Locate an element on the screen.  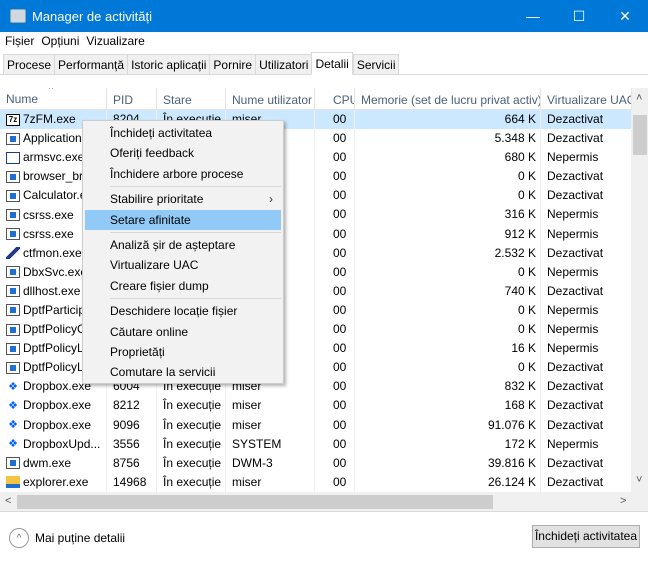
process-name: DptfParticip is located at coordinates (54, 309).